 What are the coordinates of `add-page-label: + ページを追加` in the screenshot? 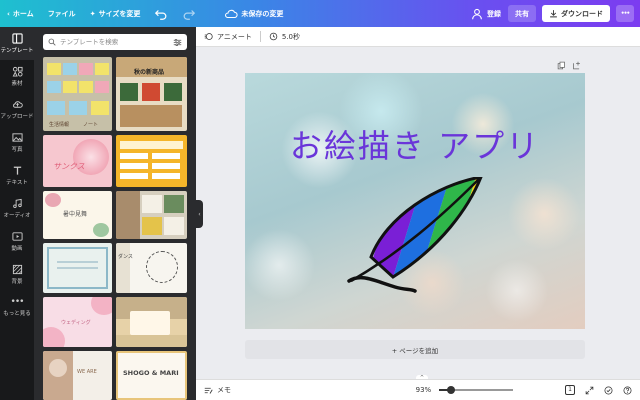 It's located at (415, 350).